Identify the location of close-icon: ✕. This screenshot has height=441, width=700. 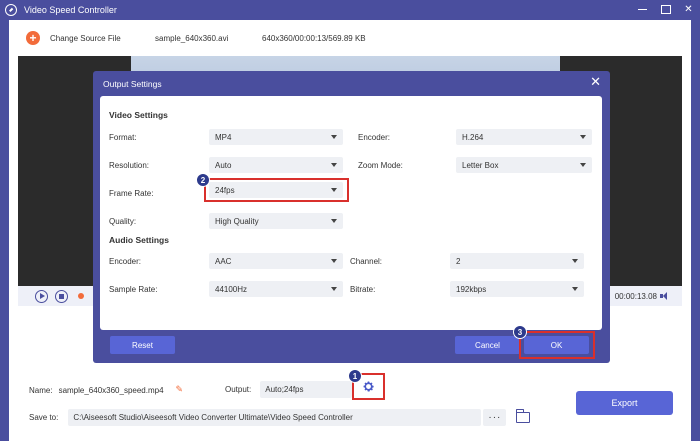
(688, 9).